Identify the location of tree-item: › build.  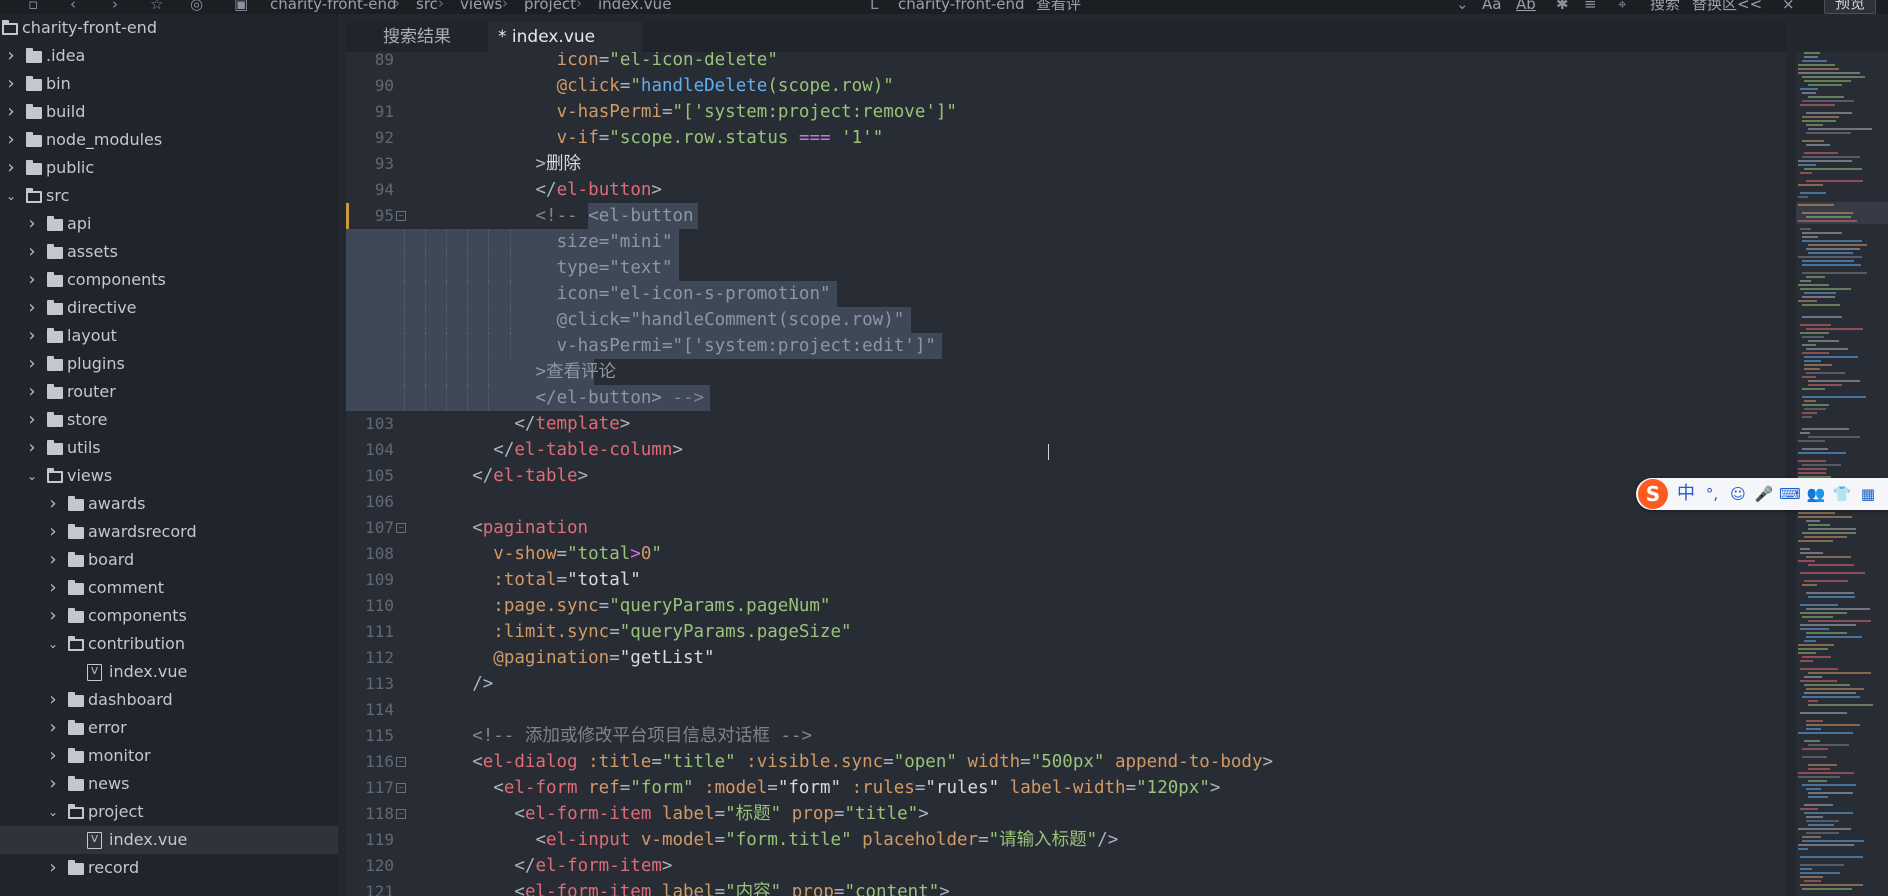
(169, 112).